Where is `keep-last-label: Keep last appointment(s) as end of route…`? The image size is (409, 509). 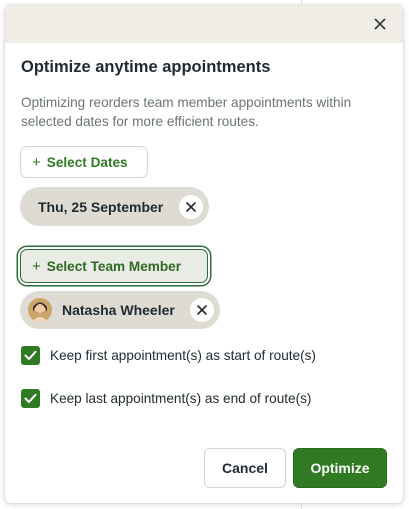
keep-last-label: Keep last appointment(s) as end of route… is located at coordinates (181, 398).